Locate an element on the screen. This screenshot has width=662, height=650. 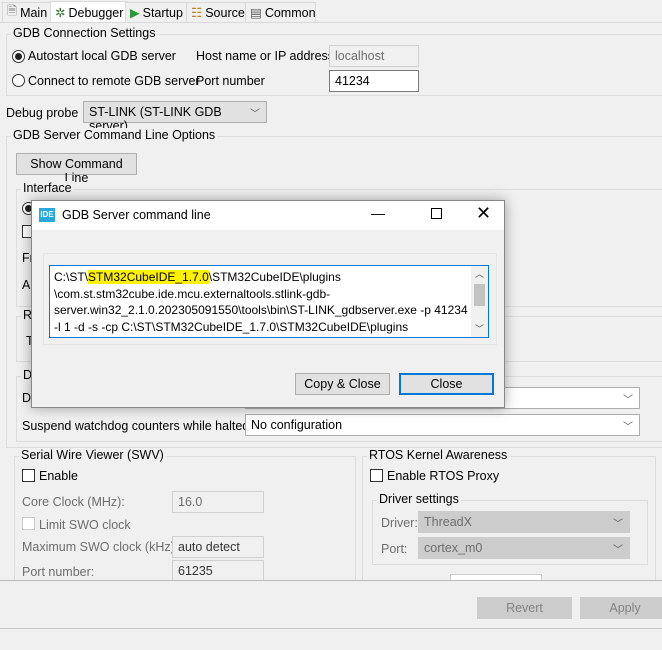
ide-logo-icon: IDE is located at coordinates (47, 215).